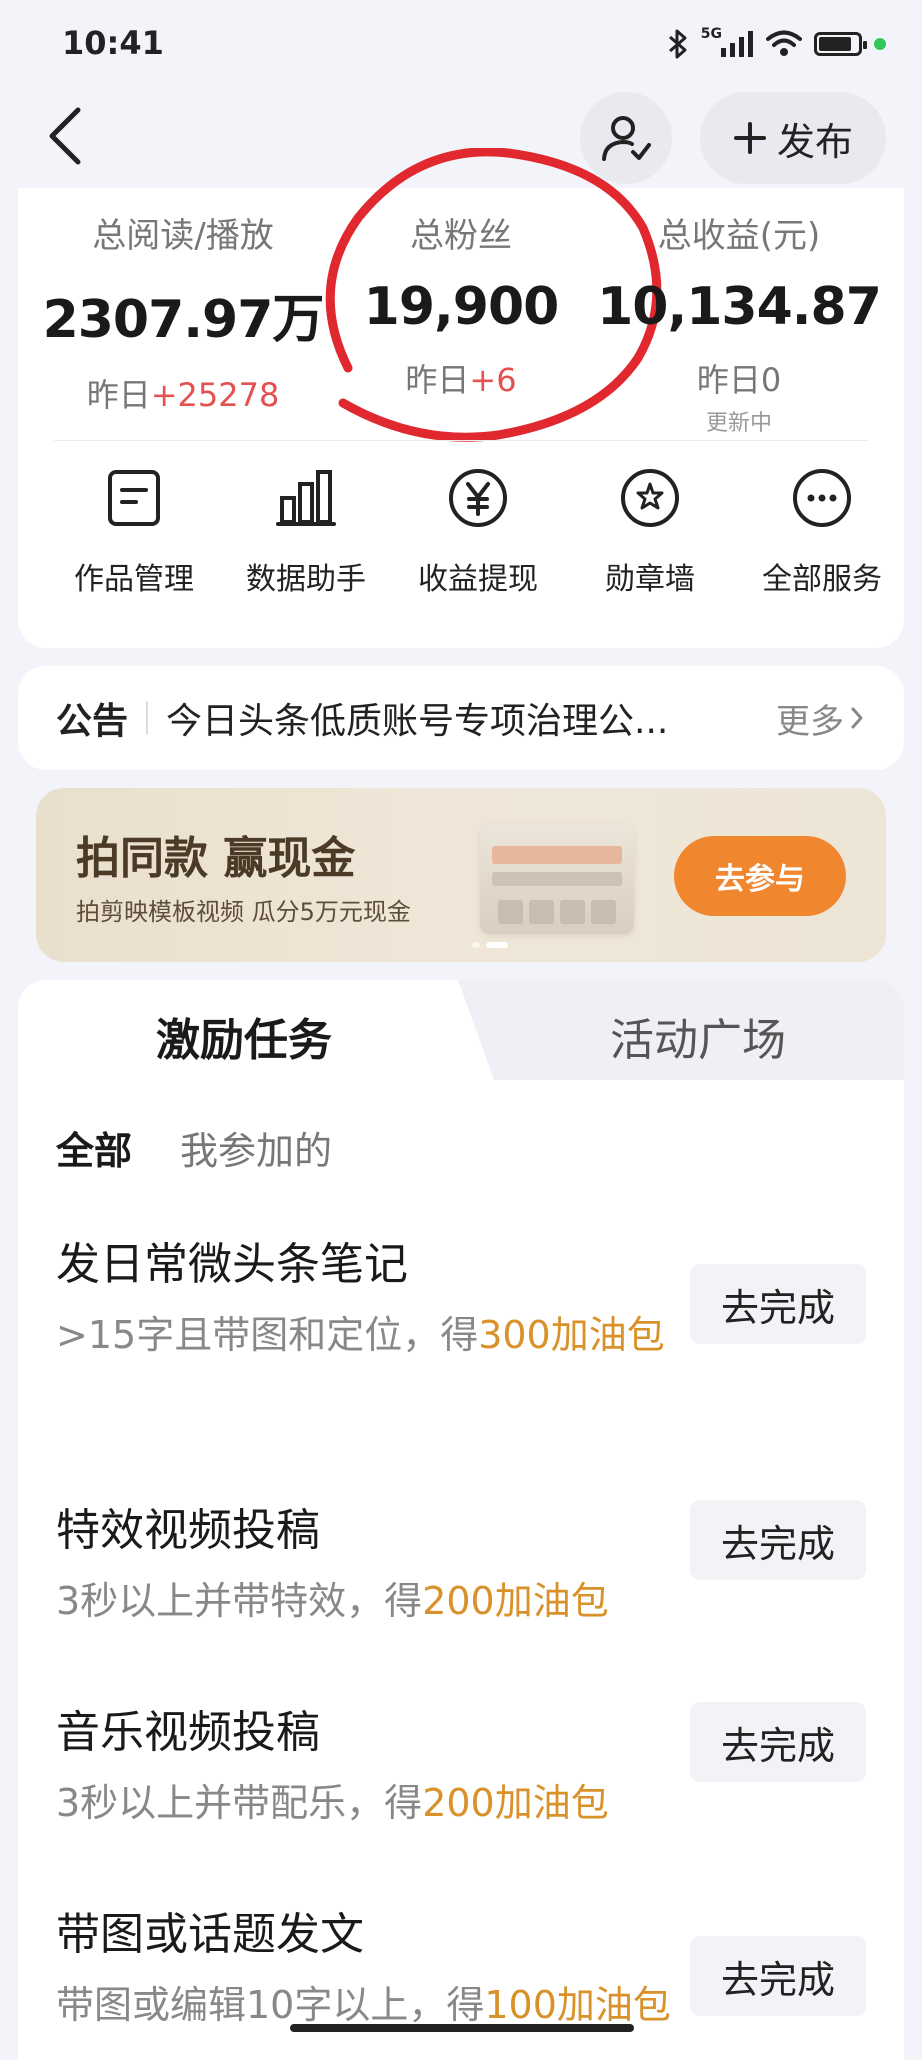 The height and width of the screenshot is (2060, 922). I want to click on status-icons: 5G, so click(776, 44).